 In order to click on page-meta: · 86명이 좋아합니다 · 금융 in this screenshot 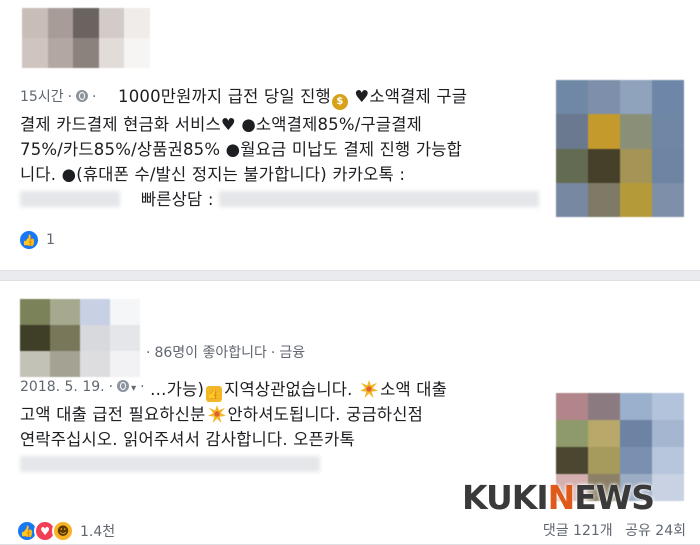, I will do `click(226, 353)`.